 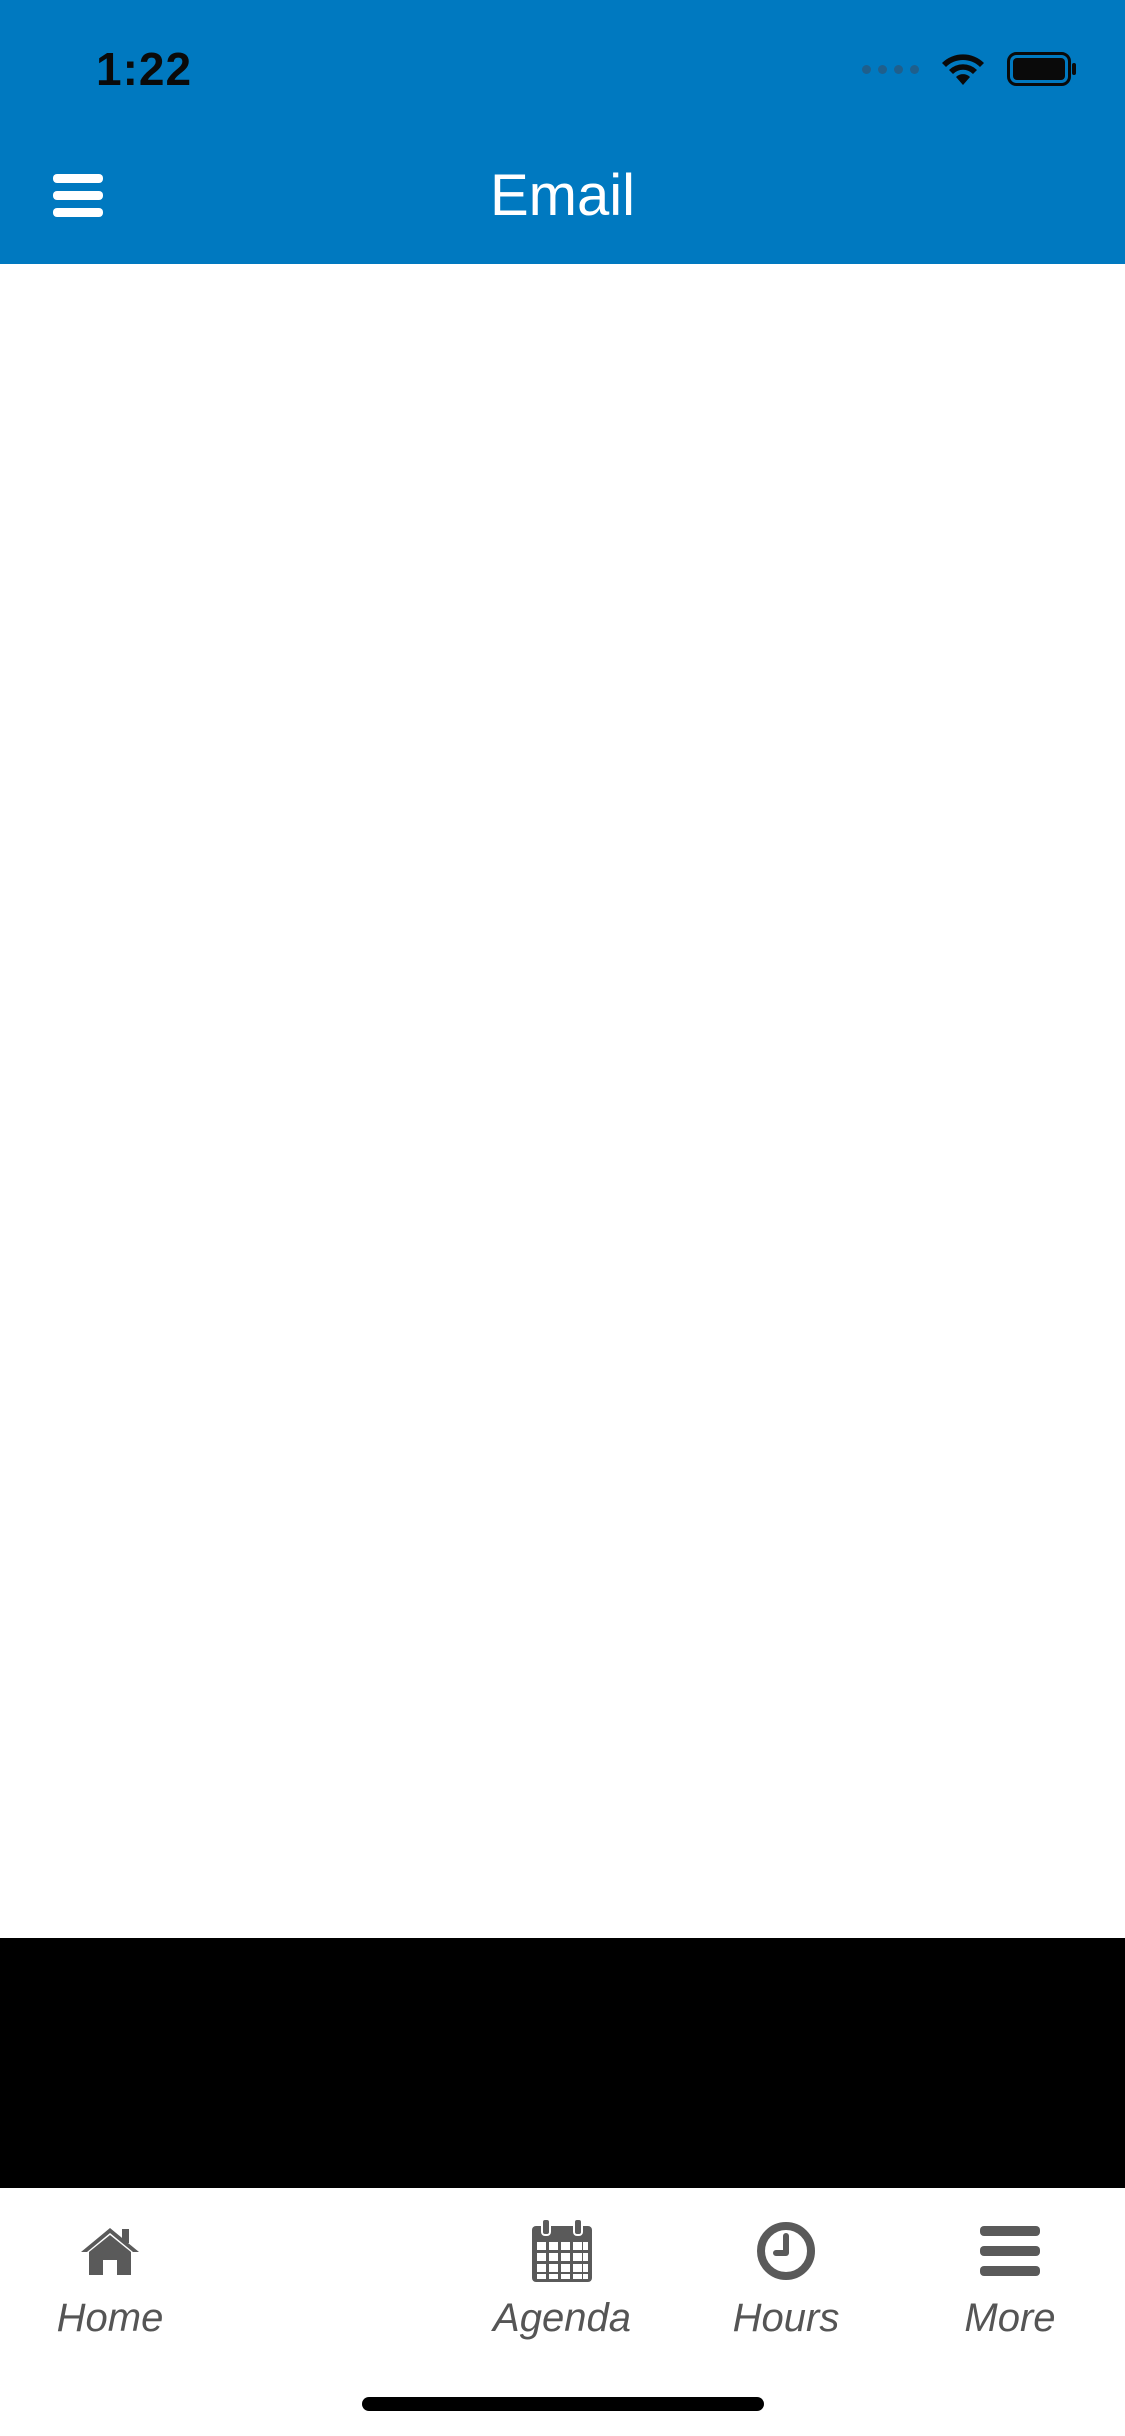 I want to click on tab-more-label: More, so click(x=1010, y=2318).